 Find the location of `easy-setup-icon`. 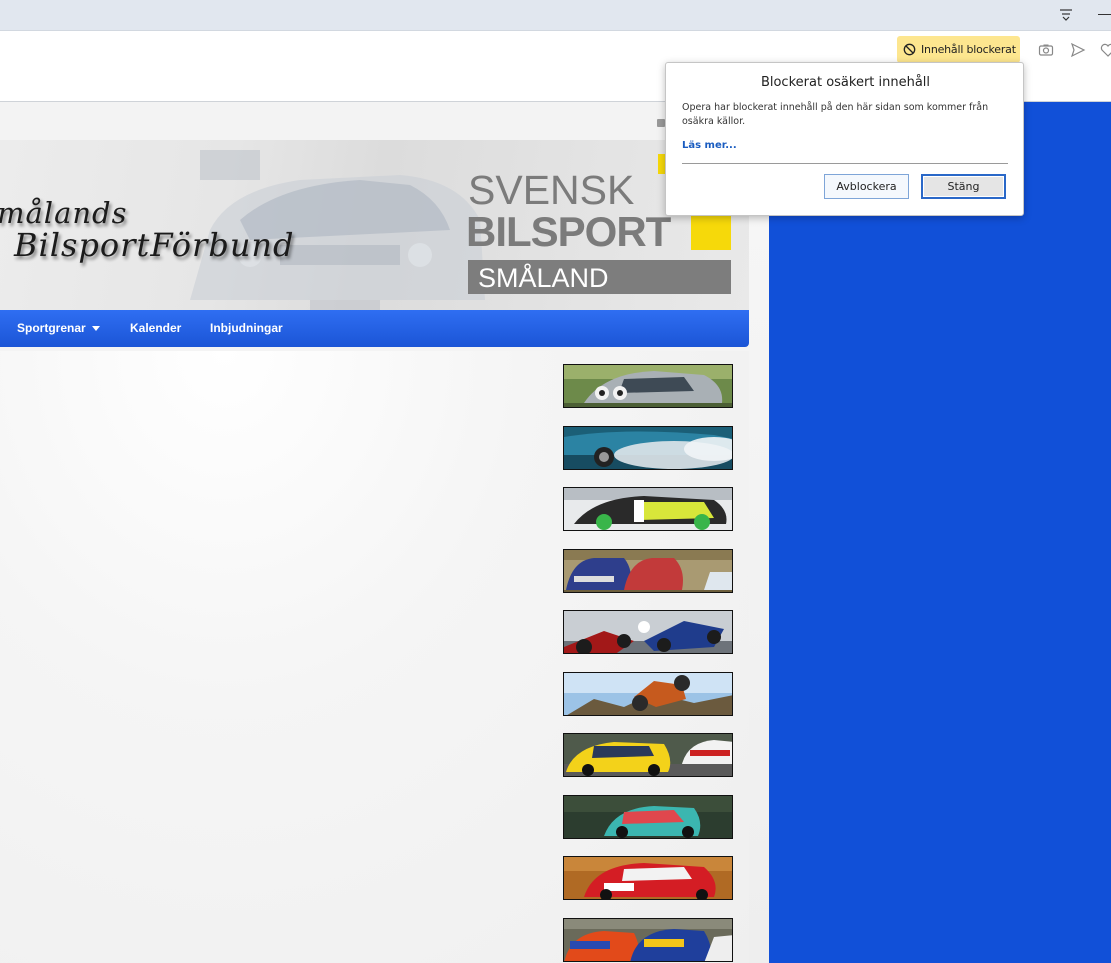

easy-setup-icon is located at coordinates (1066, 15).